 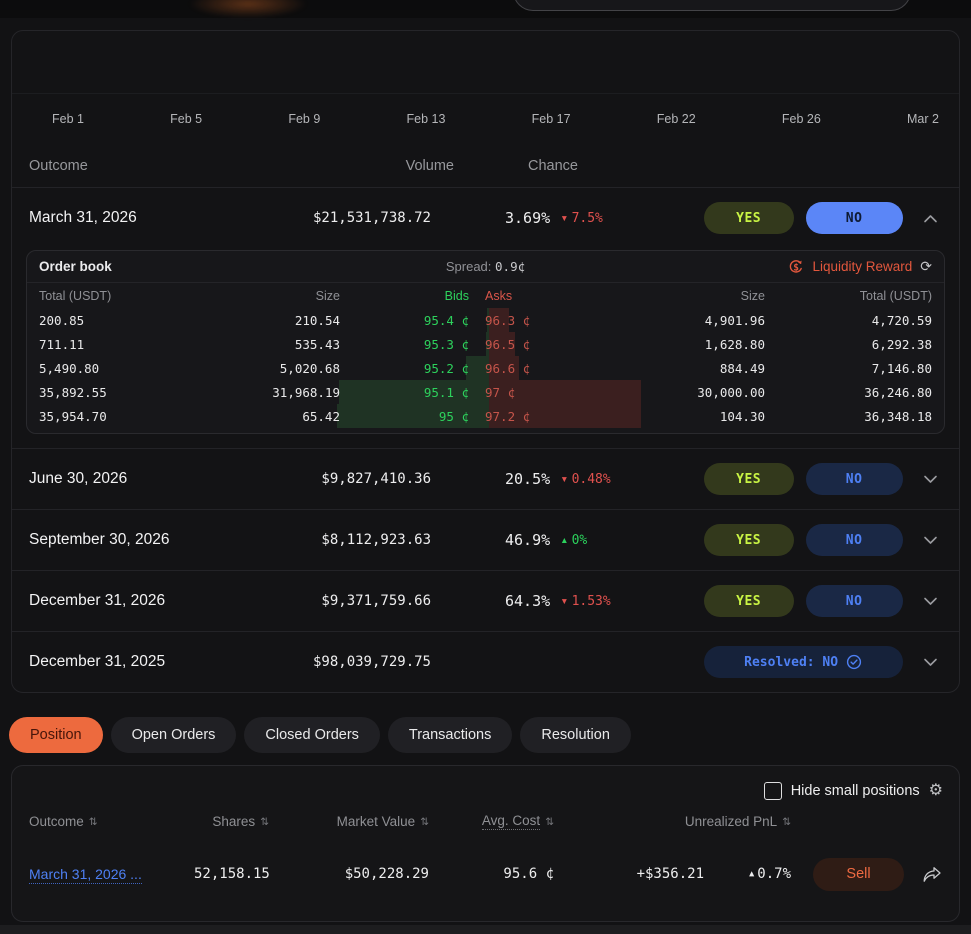 I want to click on volume-value: $9,827,410.36, so click(x=376, y=479).